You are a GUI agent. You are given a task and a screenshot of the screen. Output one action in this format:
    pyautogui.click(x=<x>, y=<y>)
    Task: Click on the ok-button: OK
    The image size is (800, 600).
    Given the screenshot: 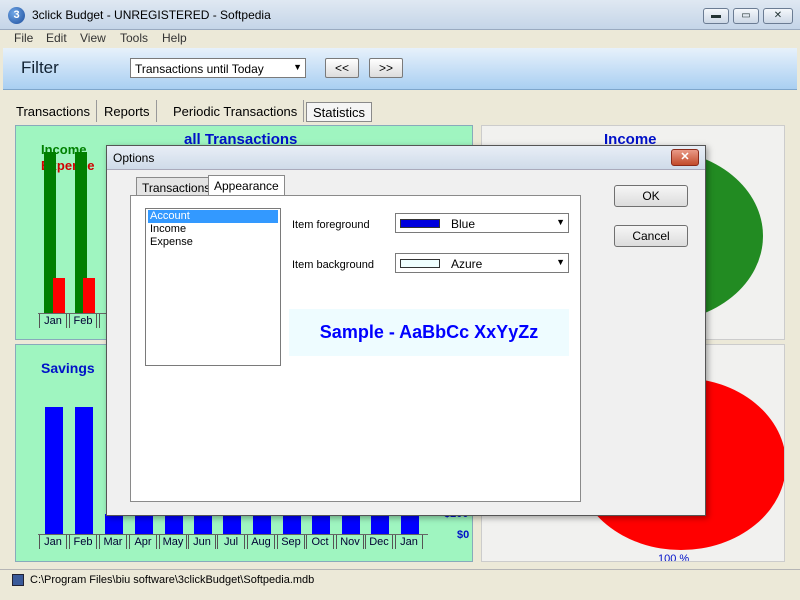 What is the action you would take?
    pyautogui.click(x=651, y=196)
    